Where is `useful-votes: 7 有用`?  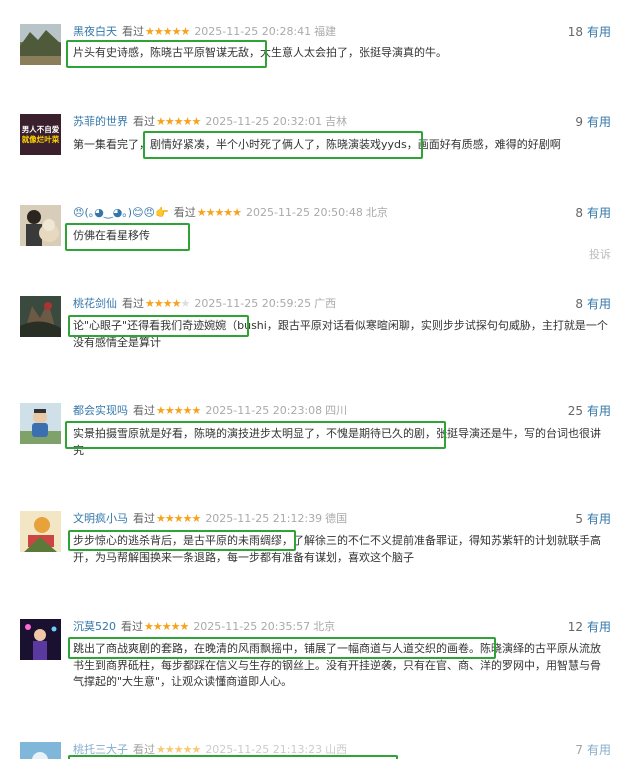 useful-votes: 7 有用 is located at coordinates (593, 750).